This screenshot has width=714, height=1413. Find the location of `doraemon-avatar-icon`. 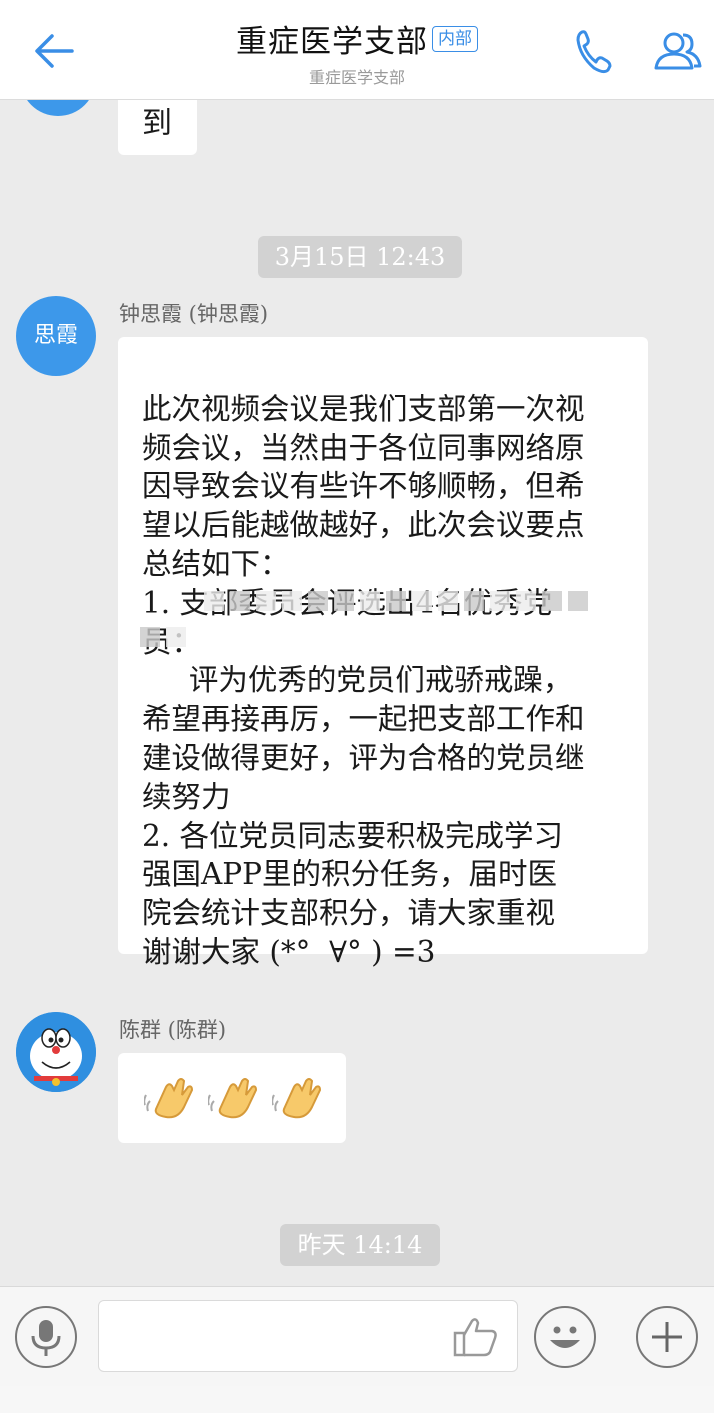

doraemon-avatar-icon is located at coordinates (56, 1052).